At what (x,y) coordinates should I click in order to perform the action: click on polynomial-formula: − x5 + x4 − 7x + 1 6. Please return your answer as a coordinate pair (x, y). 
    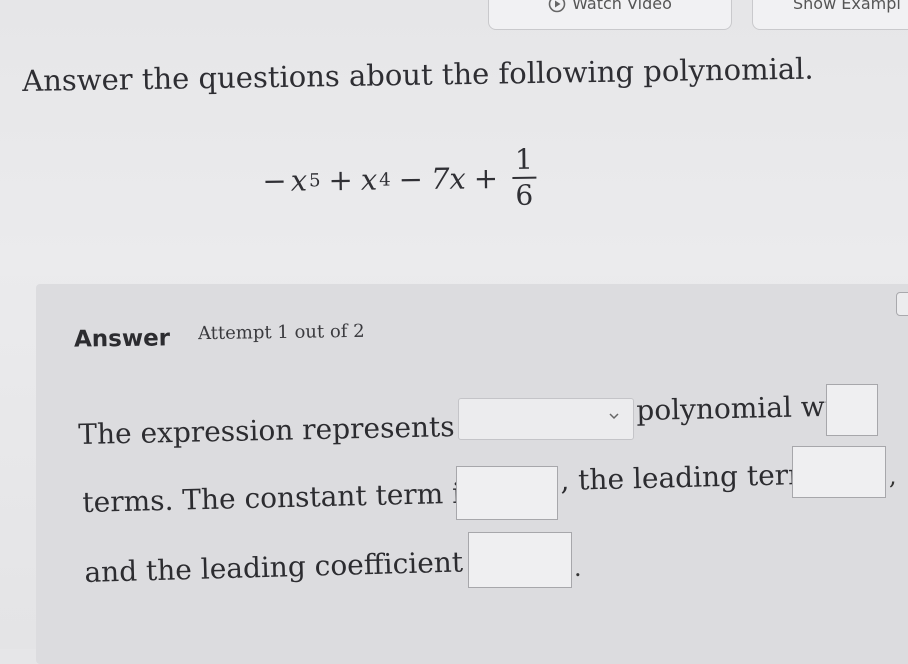
    Looking at the image, I should click on (399, 179).